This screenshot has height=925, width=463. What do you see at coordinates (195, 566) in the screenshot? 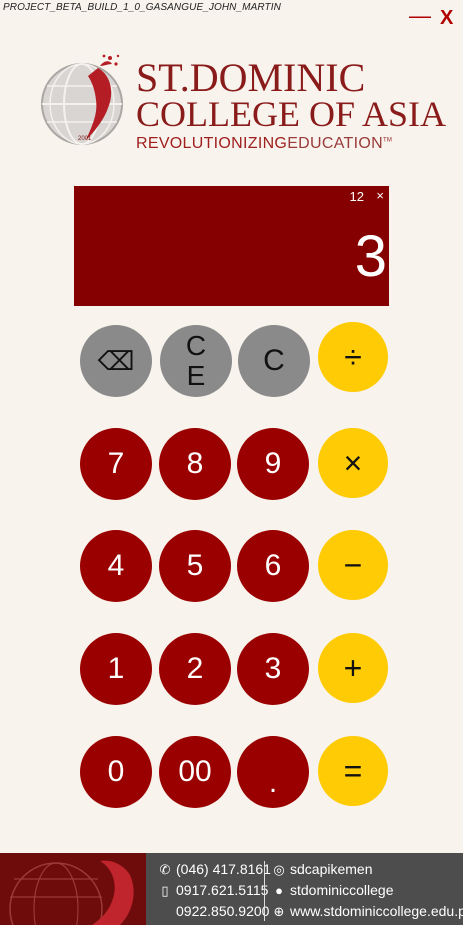
I see `key-5: 5` at bounding box center [195, 566].